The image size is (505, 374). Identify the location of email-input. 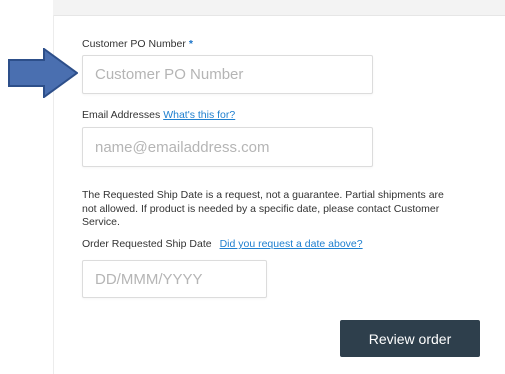
(227, 147).